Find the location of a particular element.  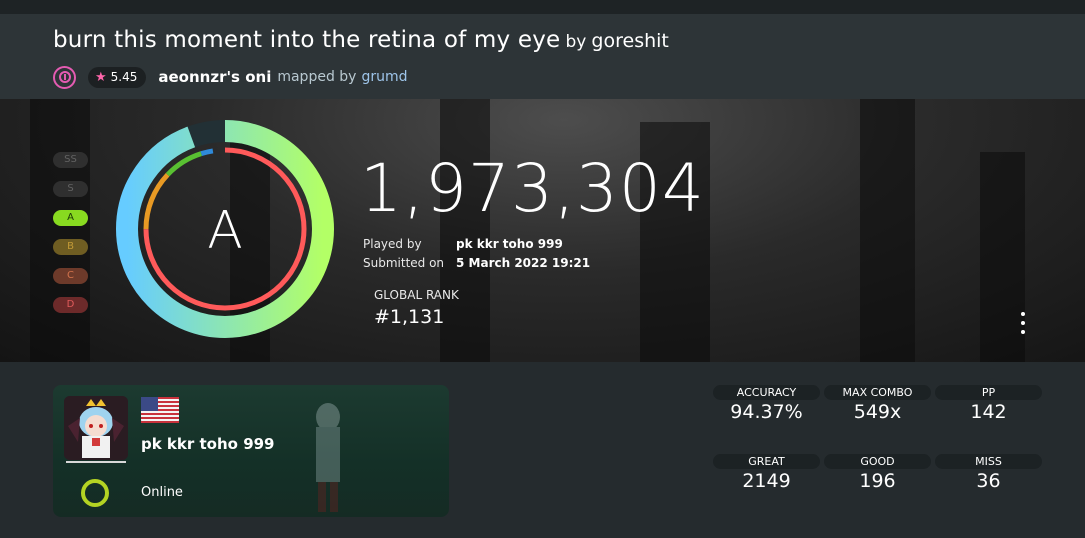

card-background-character is located at coordinates (328, 457).